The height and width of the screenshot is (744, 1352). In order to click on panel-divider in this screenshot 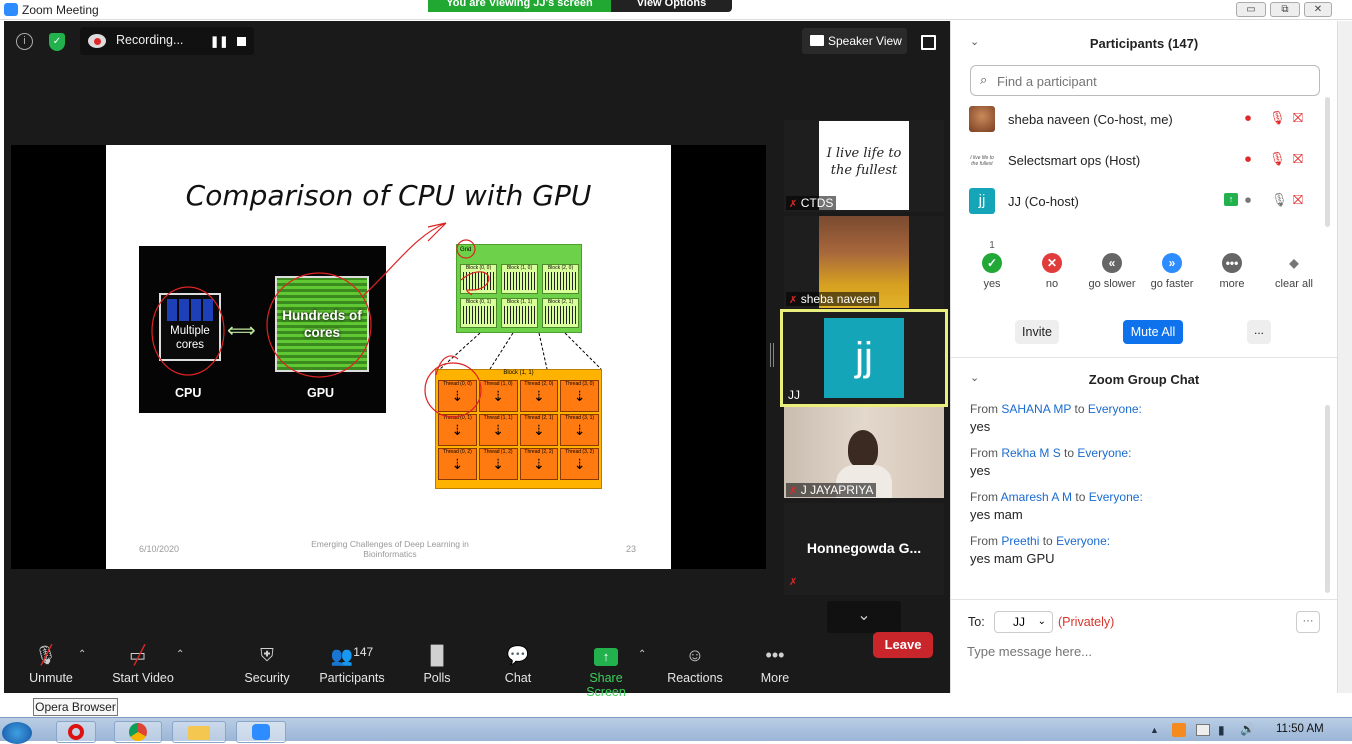, I will do `click(1144, 357)`.